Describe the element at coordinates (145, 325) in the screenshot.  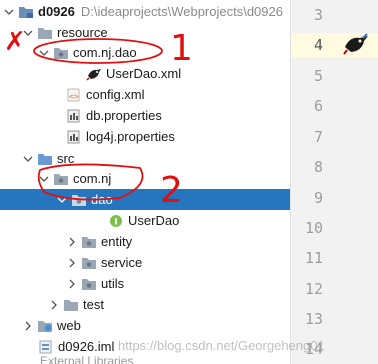
I see `tree-row-web: web` at that location.